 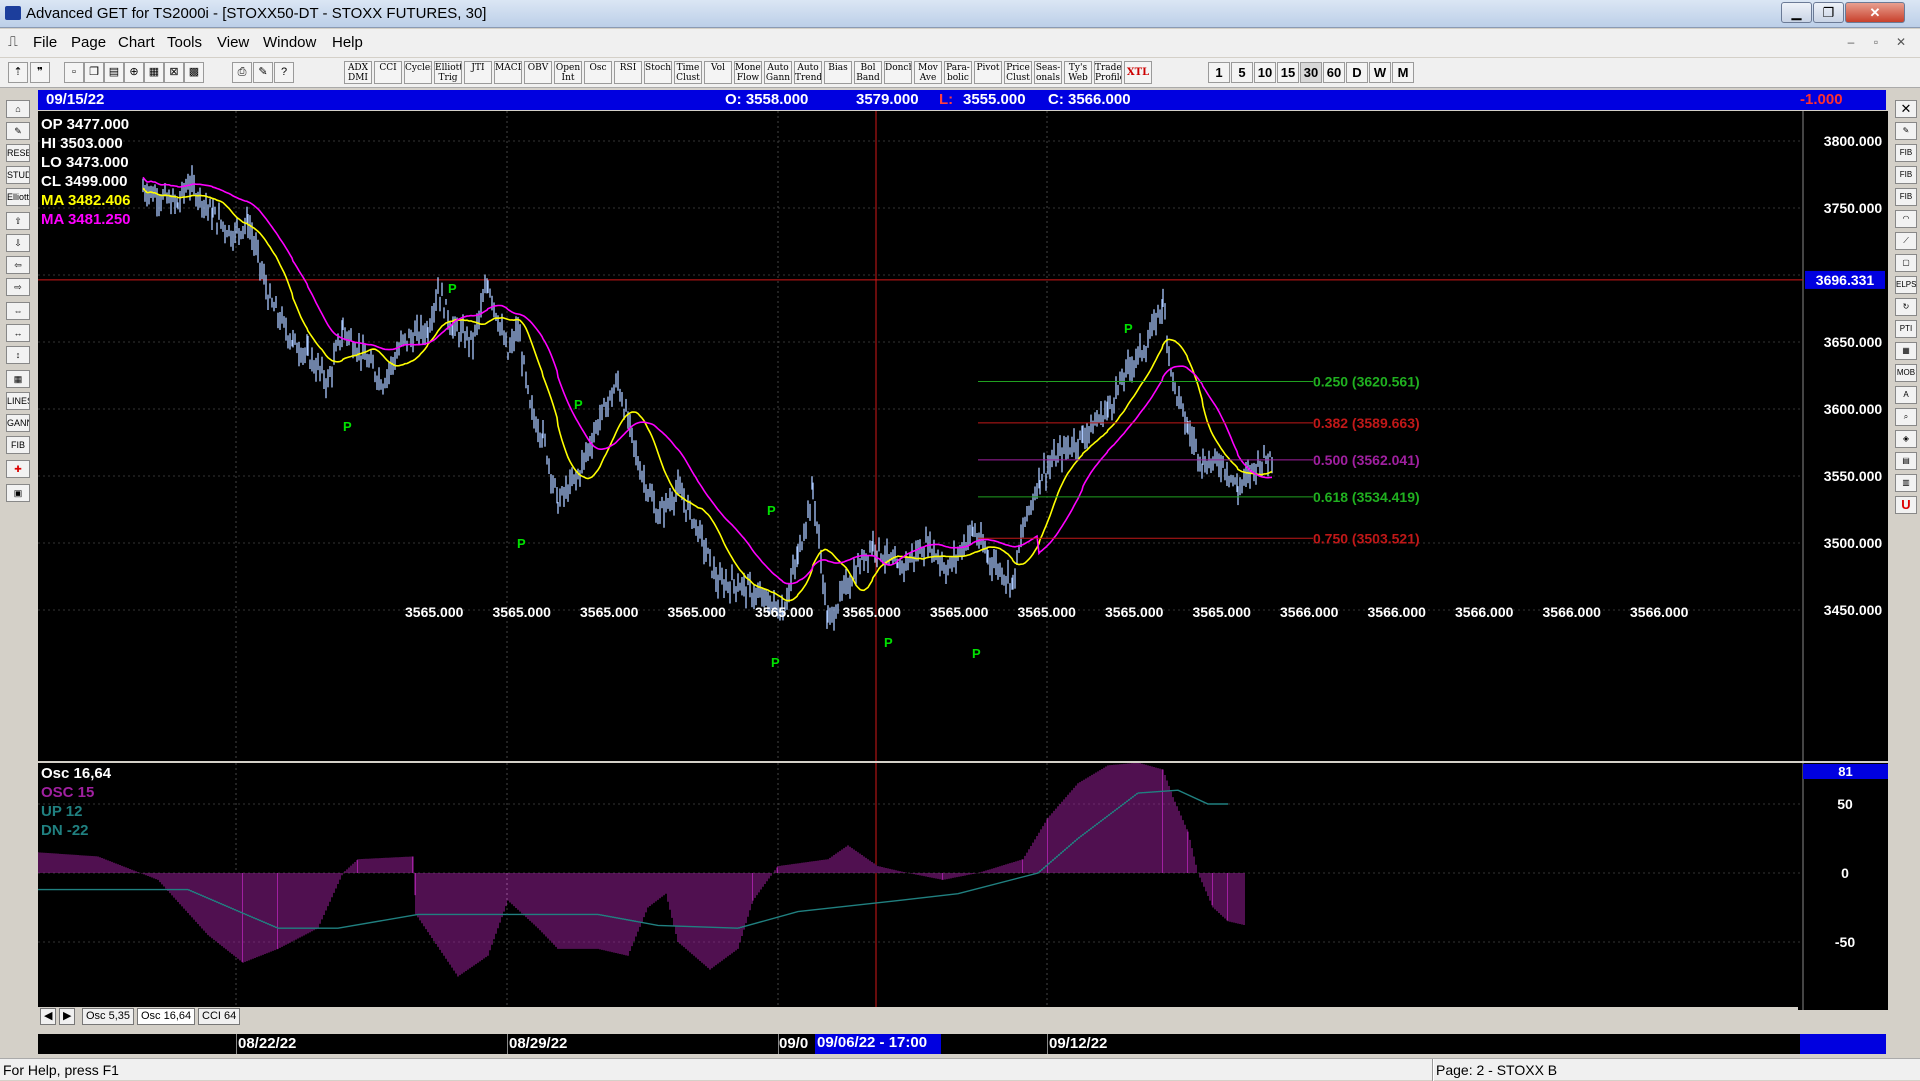 What do you see at coordinates (1265, 72) in the screenshot?
I see `interval-10: 10` at bounding box center [1265, 72].